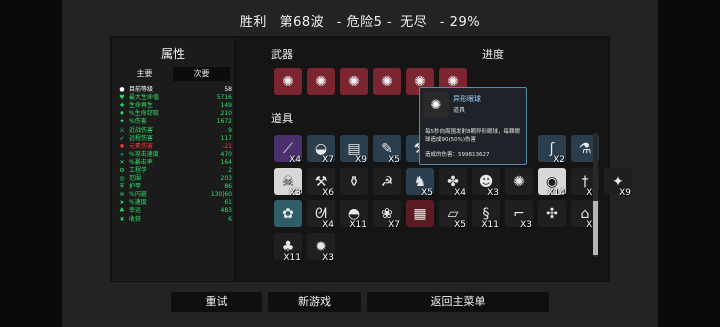 The width and height of the screenshot is (720, 327). I want to click on item-slot: ☠ X3, so click(288, 183).